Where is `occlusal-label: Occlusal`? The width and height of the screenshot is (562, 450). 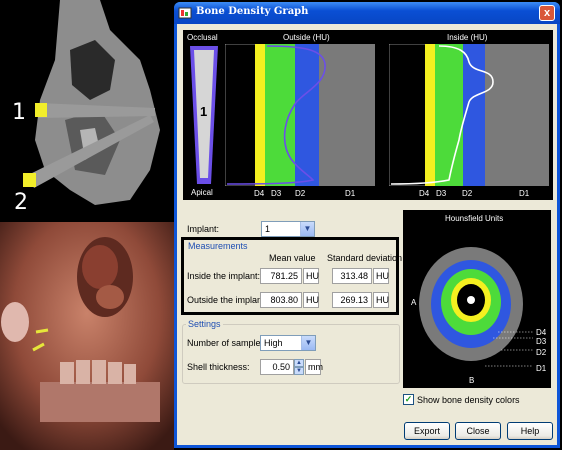
occlusal-label: Occlusal is located at coordinates (202, 37).